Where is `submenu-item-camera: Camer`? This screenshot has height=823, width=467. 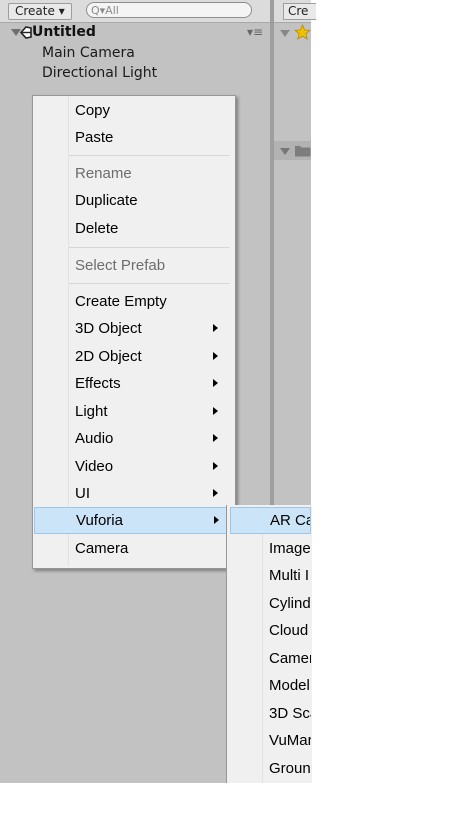
submenu-item-camera: Camer is located at coordinates (270, 658).